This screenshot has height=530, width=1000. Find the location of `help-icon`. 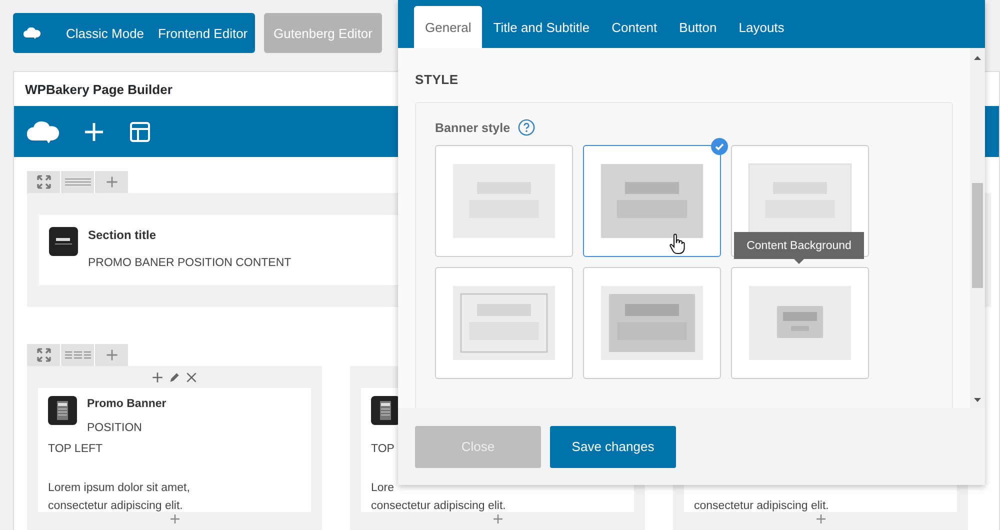

help-icon is located at coordinates (527, 127).